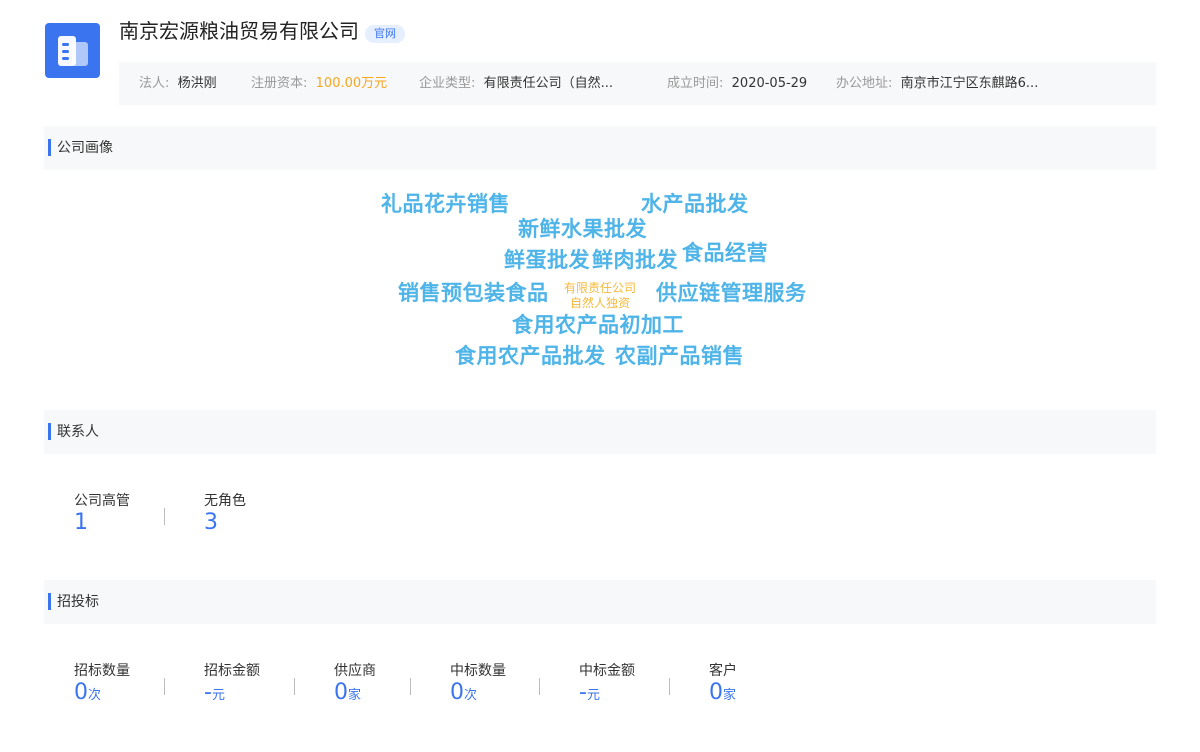 This screenshot has width=1200, height=752. What do you see at coordinates (600, 148) in the screenshot?
I see `section-header-portrait: 公司画像` at bounding box center [600, 148].